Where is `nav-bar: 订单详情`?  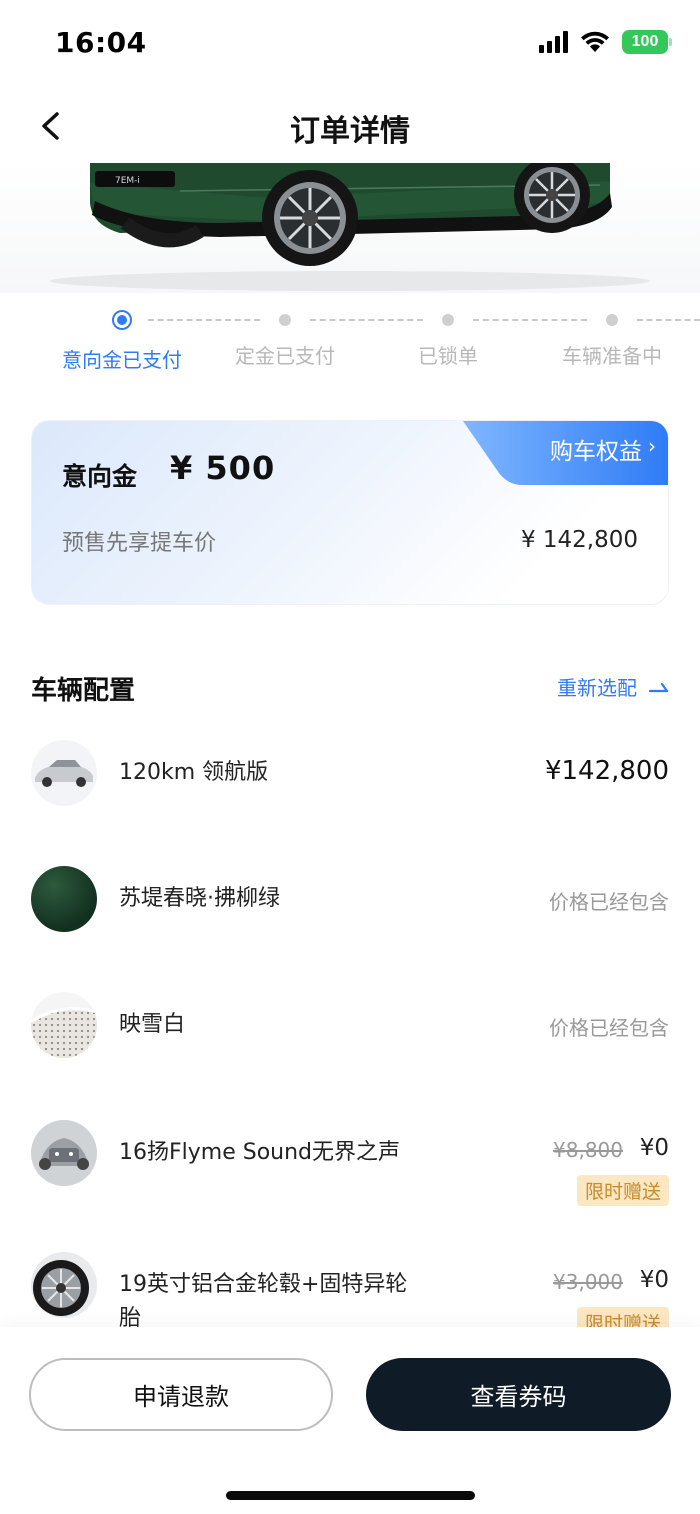
nav-bar: 订单详情 is located at coordinates (350, 126).